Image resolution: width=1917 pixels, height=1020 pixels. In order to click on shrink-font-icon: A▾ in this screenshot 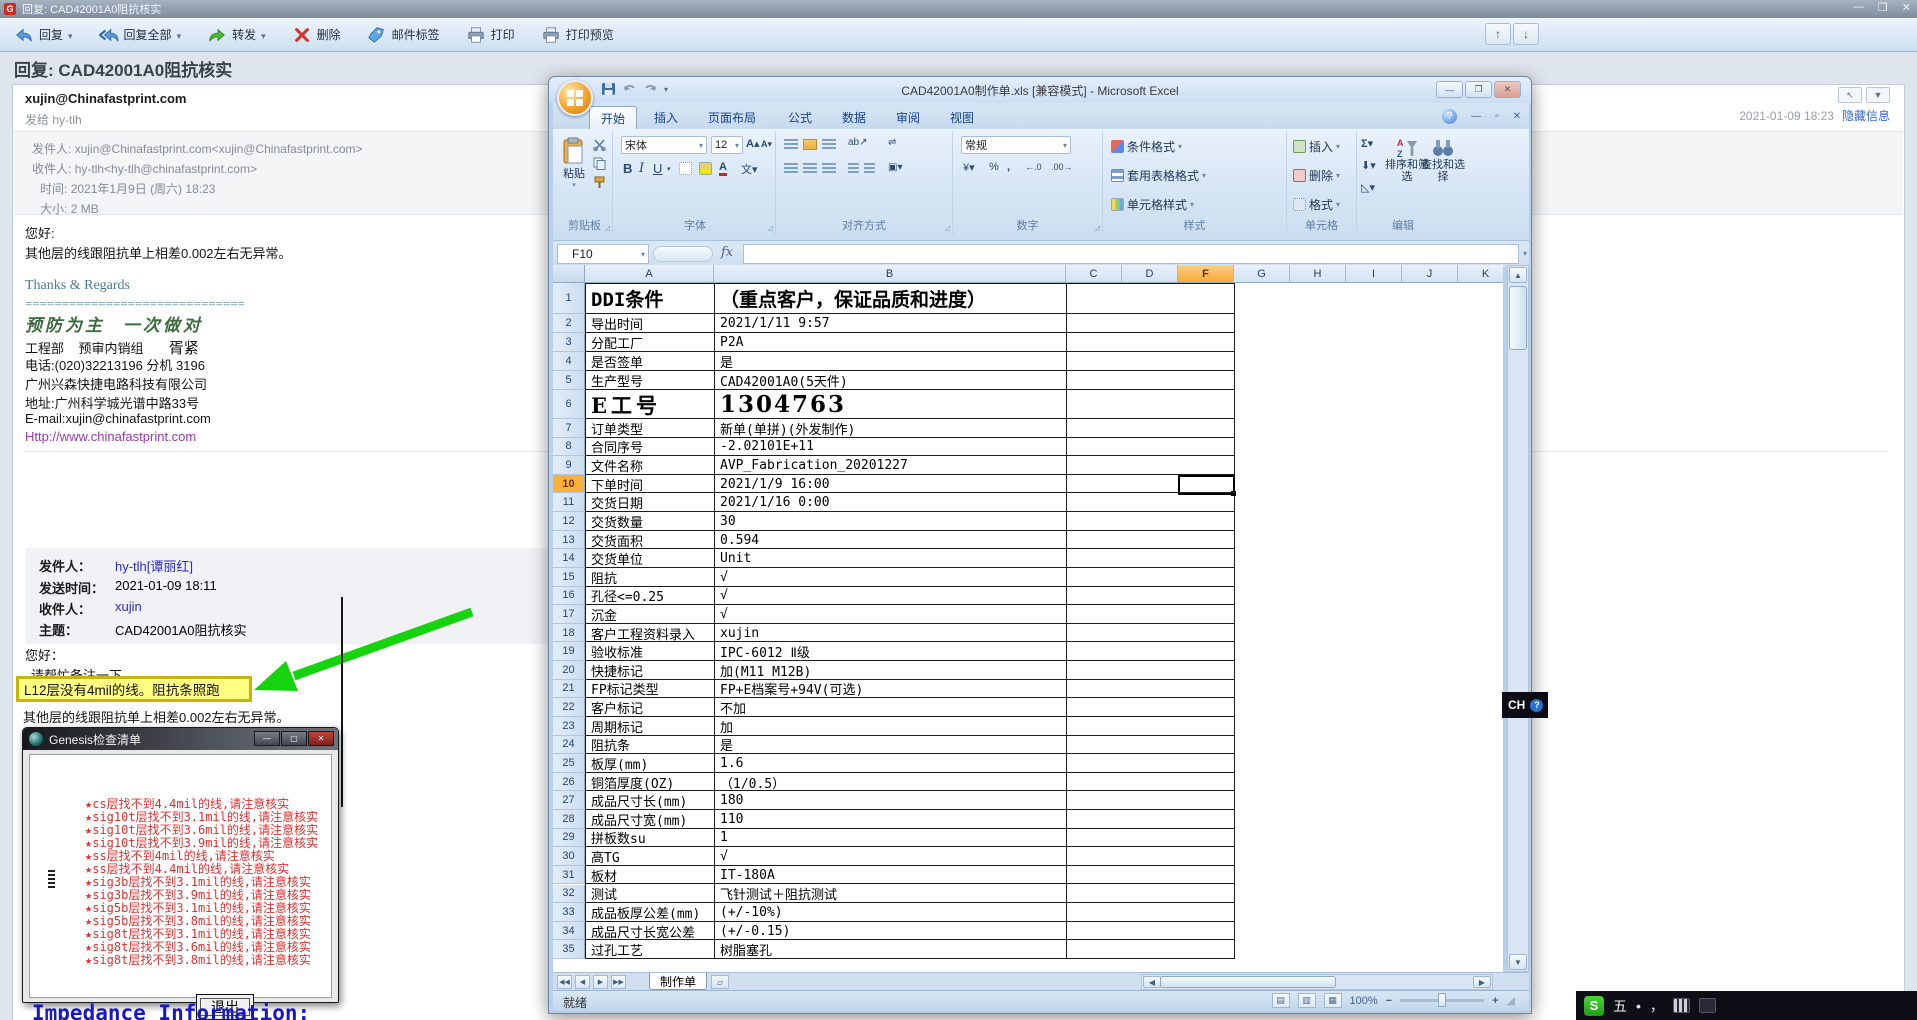, I will do `click(766, 144)`.